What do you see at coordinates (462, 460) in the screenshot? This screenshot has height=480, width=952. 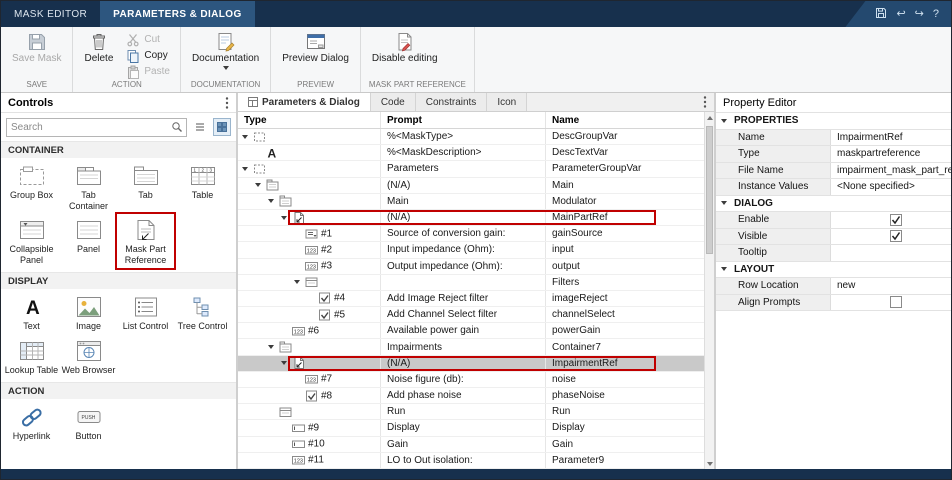 I see `cell-prompt: LO to Out isolation:` at bounding box center [462, 460].